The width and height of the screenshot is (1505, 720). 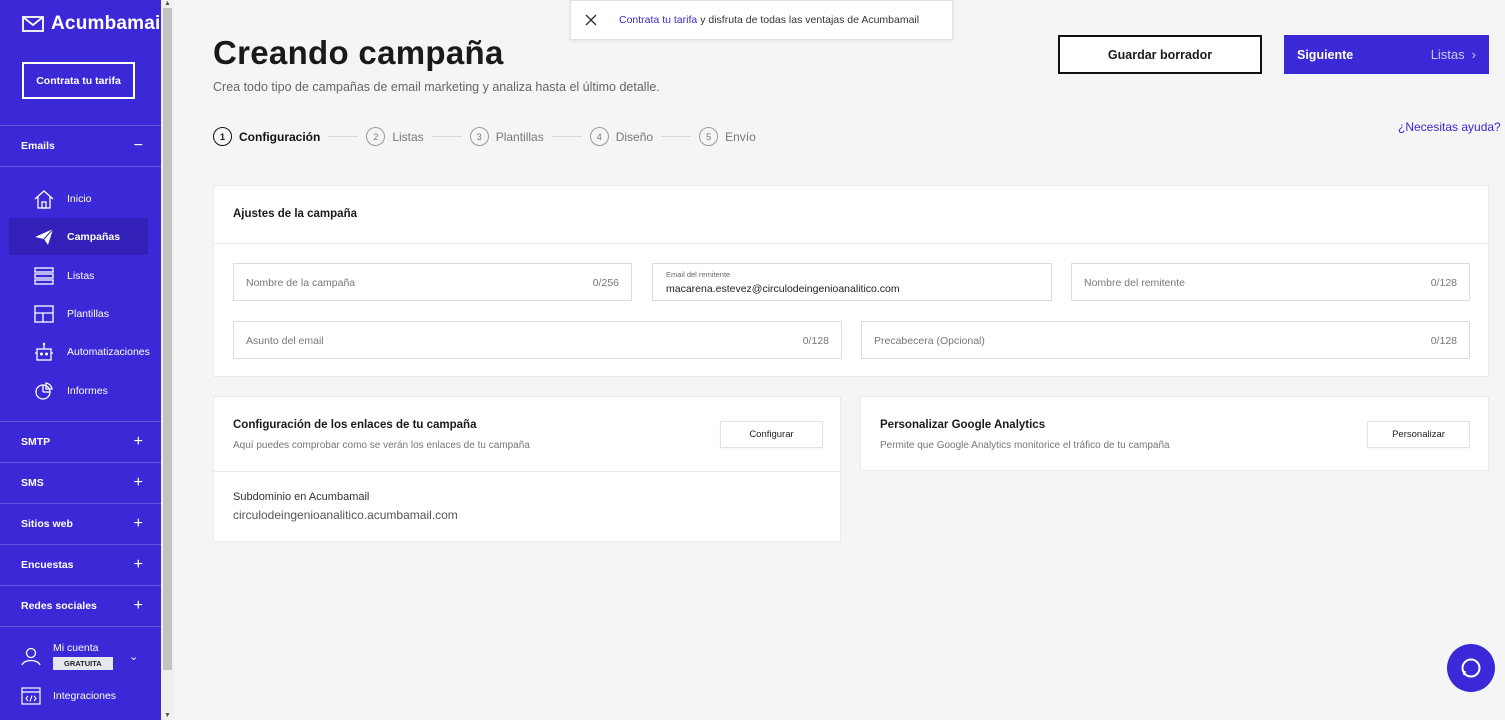 What do you see at coordinates (80, 146) in the screenshot?
I see `sidebar-section-emails: Emails −` at bounding box center [80, 146].